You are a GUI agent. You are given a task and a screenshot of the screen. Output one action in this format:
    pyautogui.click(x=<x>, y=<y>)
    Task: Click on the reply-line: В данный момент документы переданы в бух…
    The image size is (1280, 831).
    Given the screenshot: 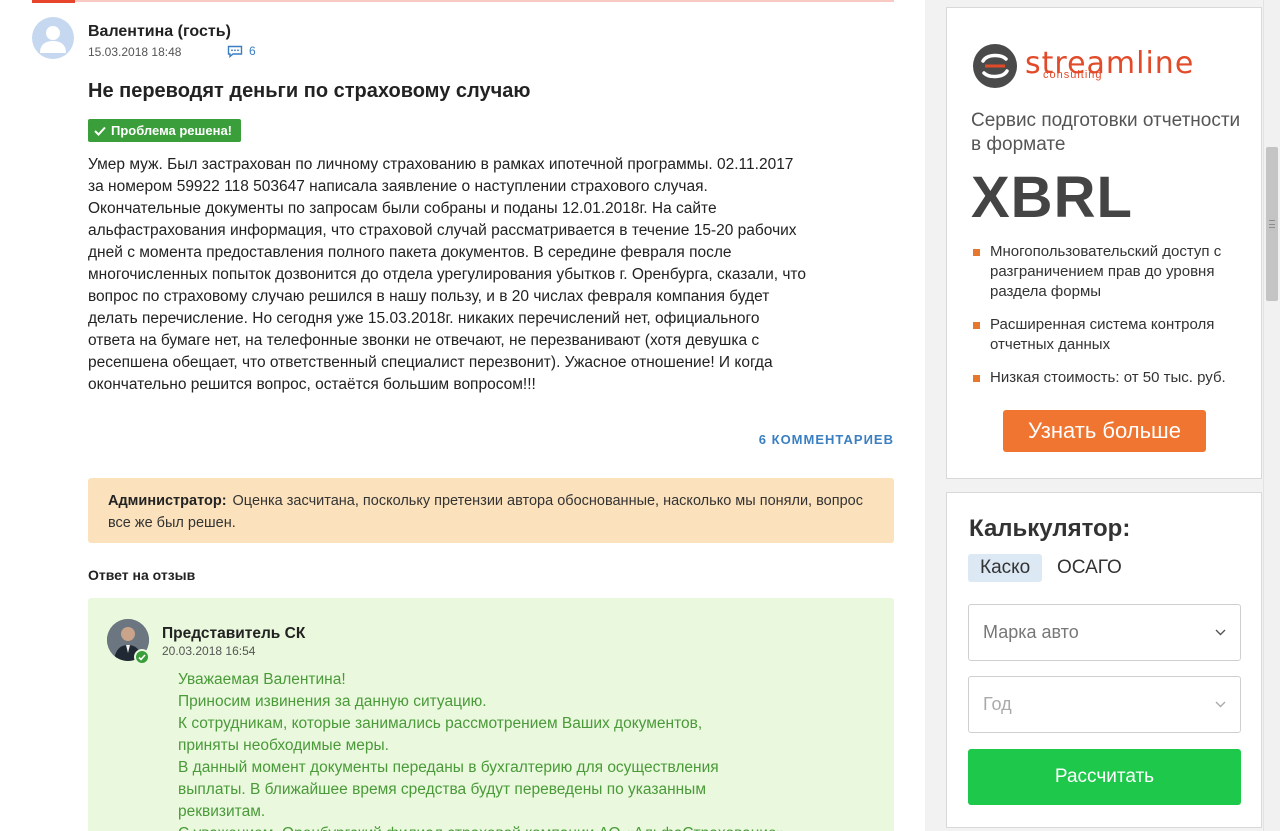 What is the action you would take?
    pyautogui.click(x=448, y=767)
    